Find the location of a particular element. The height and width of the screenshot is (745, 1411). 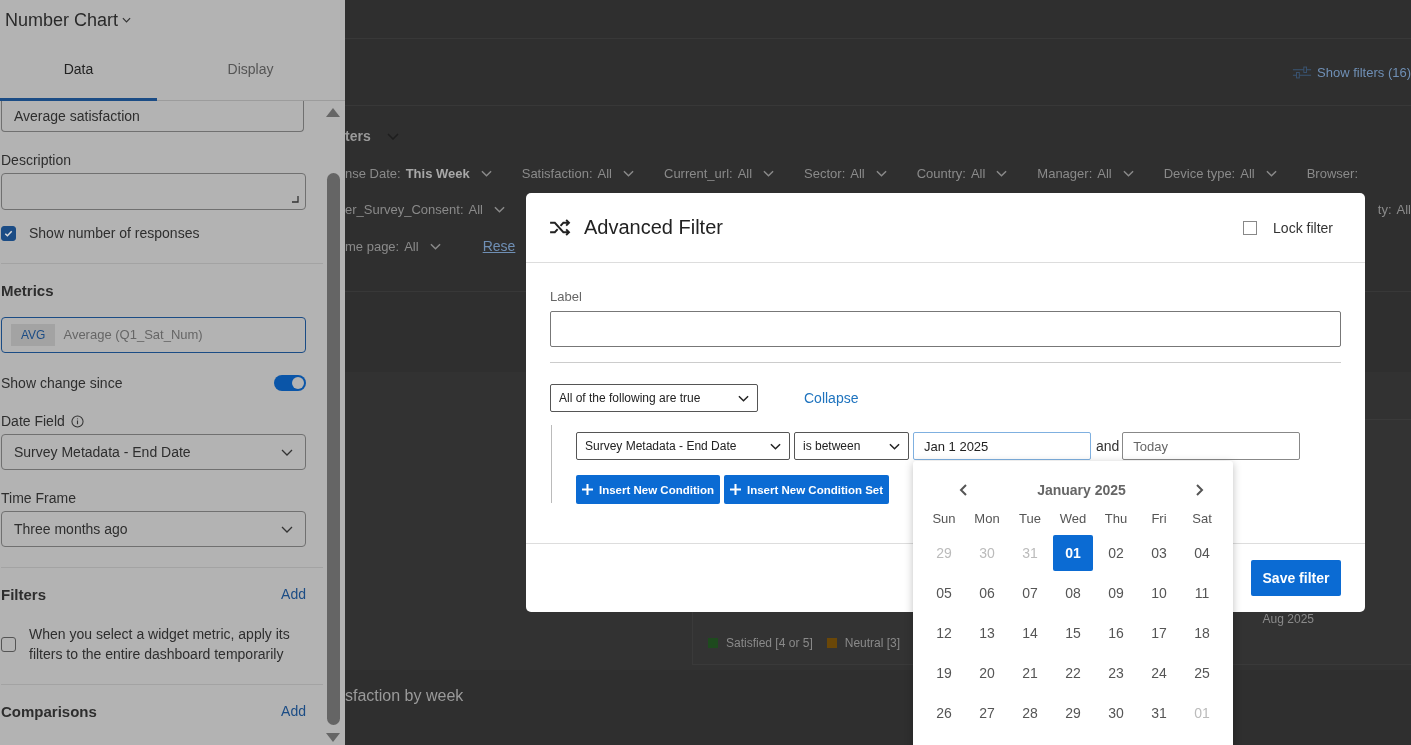

weekday-label: Sun is located at coordinates (944, 518).